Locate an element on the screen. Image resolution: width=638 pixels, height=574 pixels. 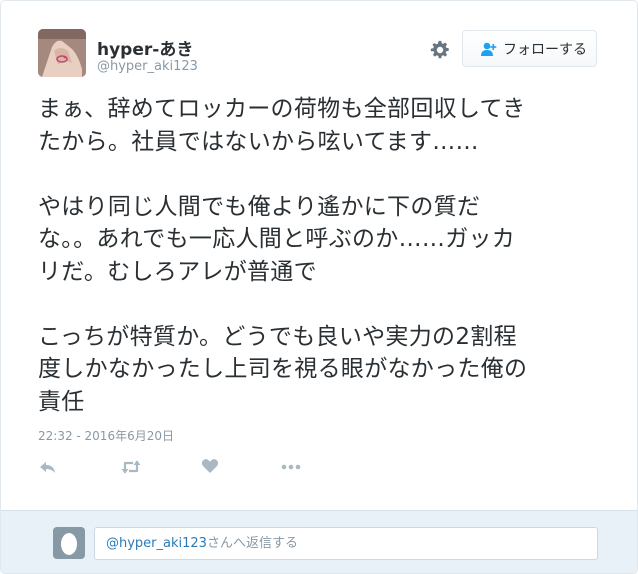
avatar-photo is located at coordinates (62, 53).